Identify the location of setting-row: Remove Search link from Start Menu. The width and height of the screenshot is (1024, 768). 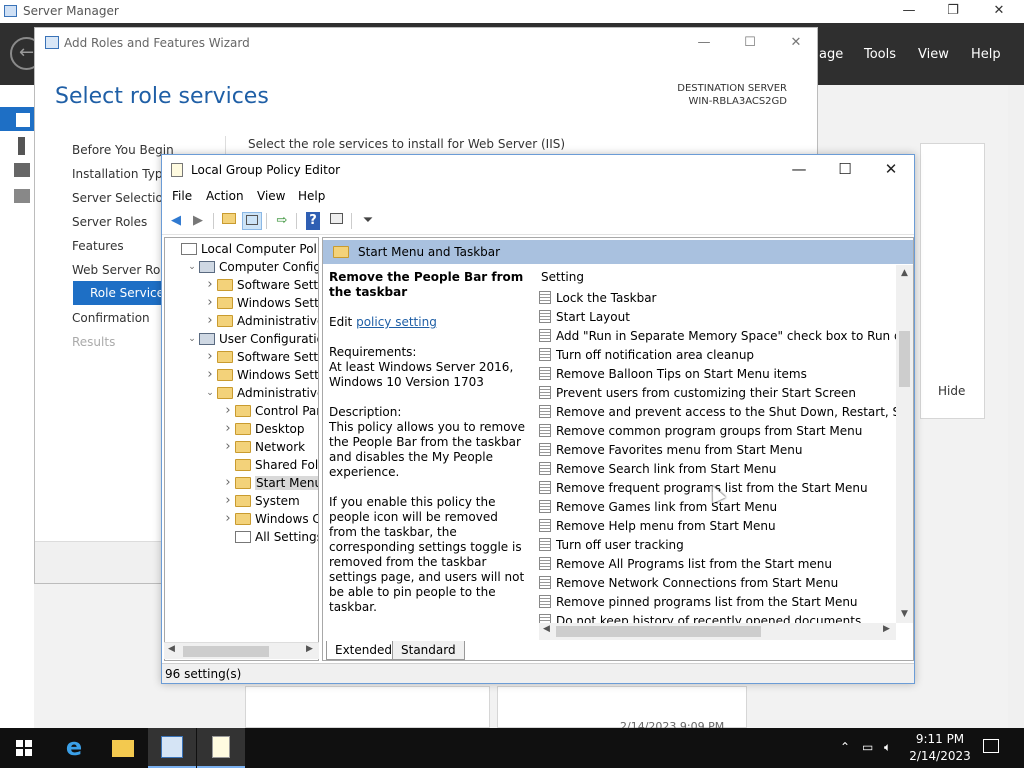
(657, 469).